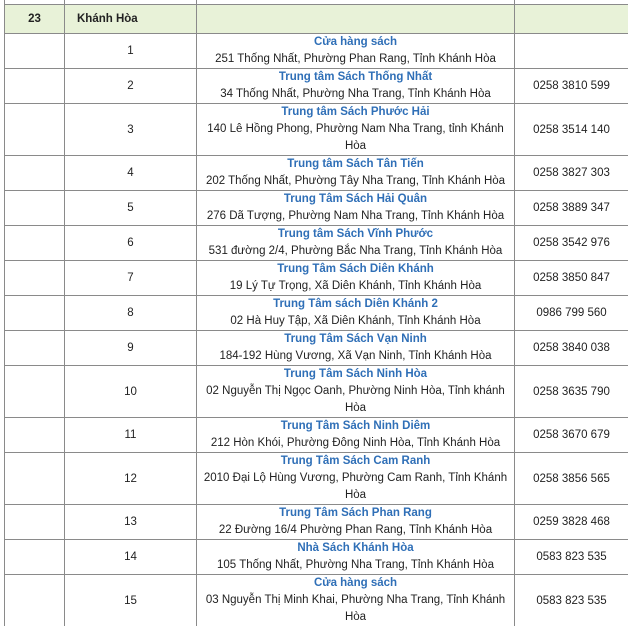  Describe the element at coordinates (131, 392) in the screenshot. I see `store-number: 10` at that location.